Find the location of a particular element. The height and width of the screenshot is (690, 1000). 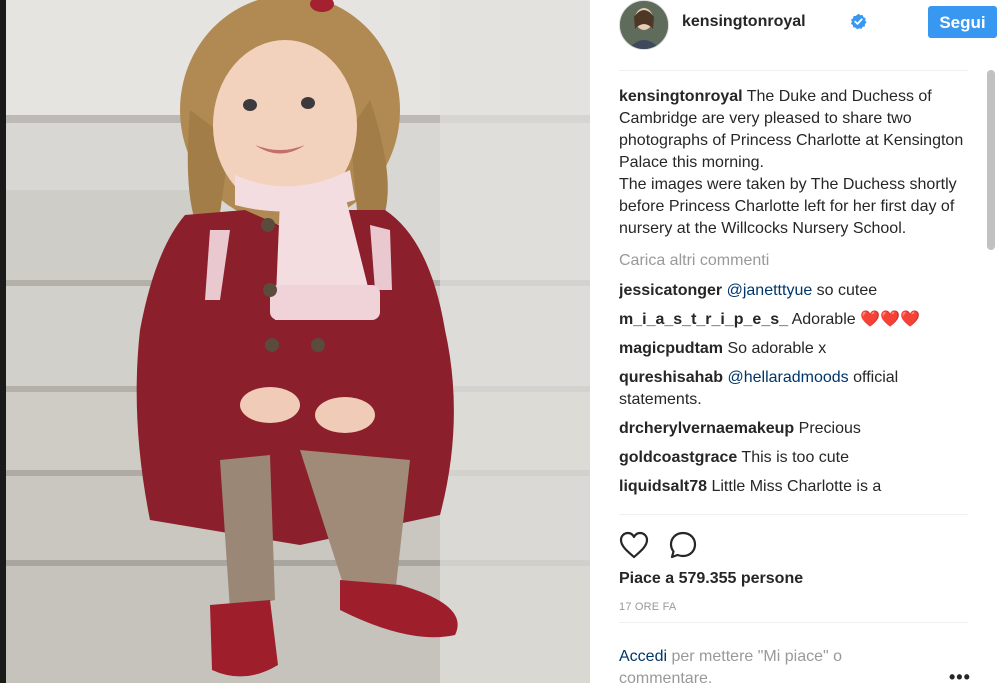

avatar is located at coordinates (644, 25).